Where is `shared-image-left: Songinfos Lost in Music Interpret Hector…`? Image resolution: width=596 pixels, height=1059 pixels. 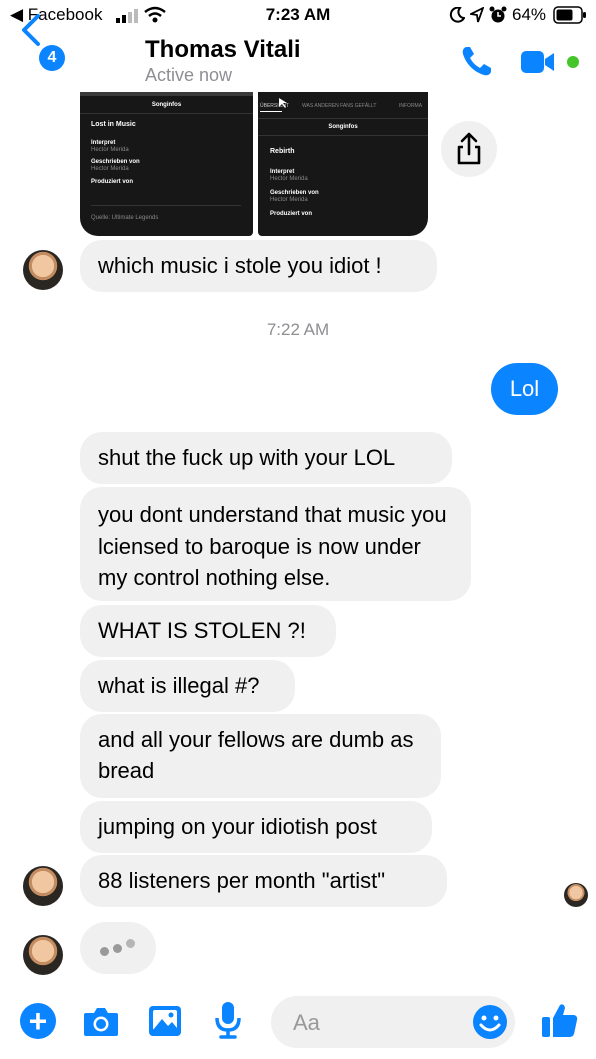 shared-image-left: Songinfos Lost in Music Interpret Hector… is located at coordinates (166, 164).